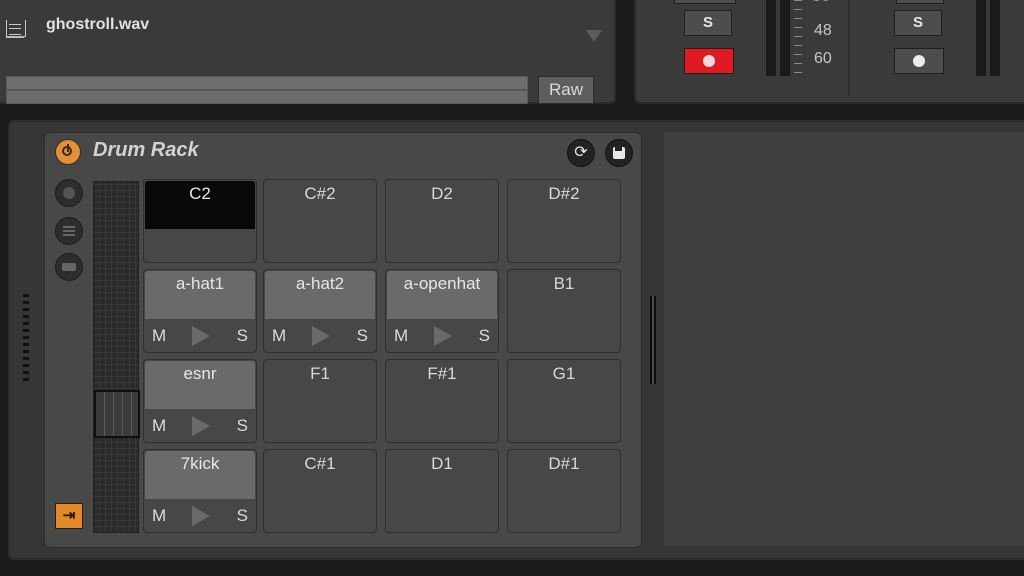 Image resolution: width=1024 pixels, height=576 pixels. Describe the element at coordinates (200, 221) in the screenshot. I see `drum-pad: C2` at that location.